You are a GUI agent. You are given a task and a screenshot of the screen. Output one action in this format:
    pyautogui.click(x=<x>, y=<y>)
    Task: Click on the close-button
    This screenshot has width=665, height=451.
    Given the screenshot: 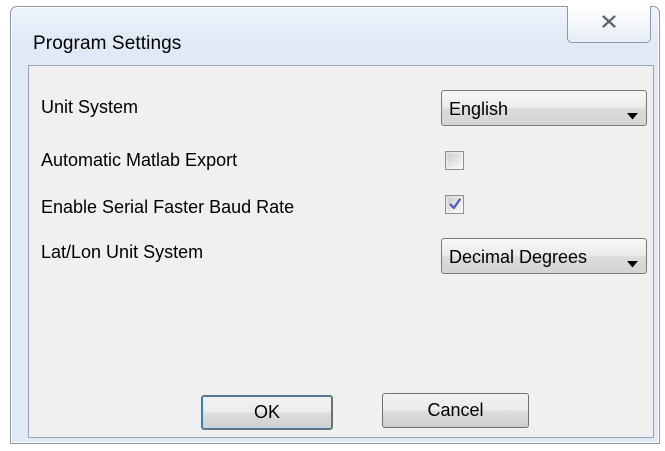 What is the action you would take?
    pyautogui.click(x=609, y=24)
    